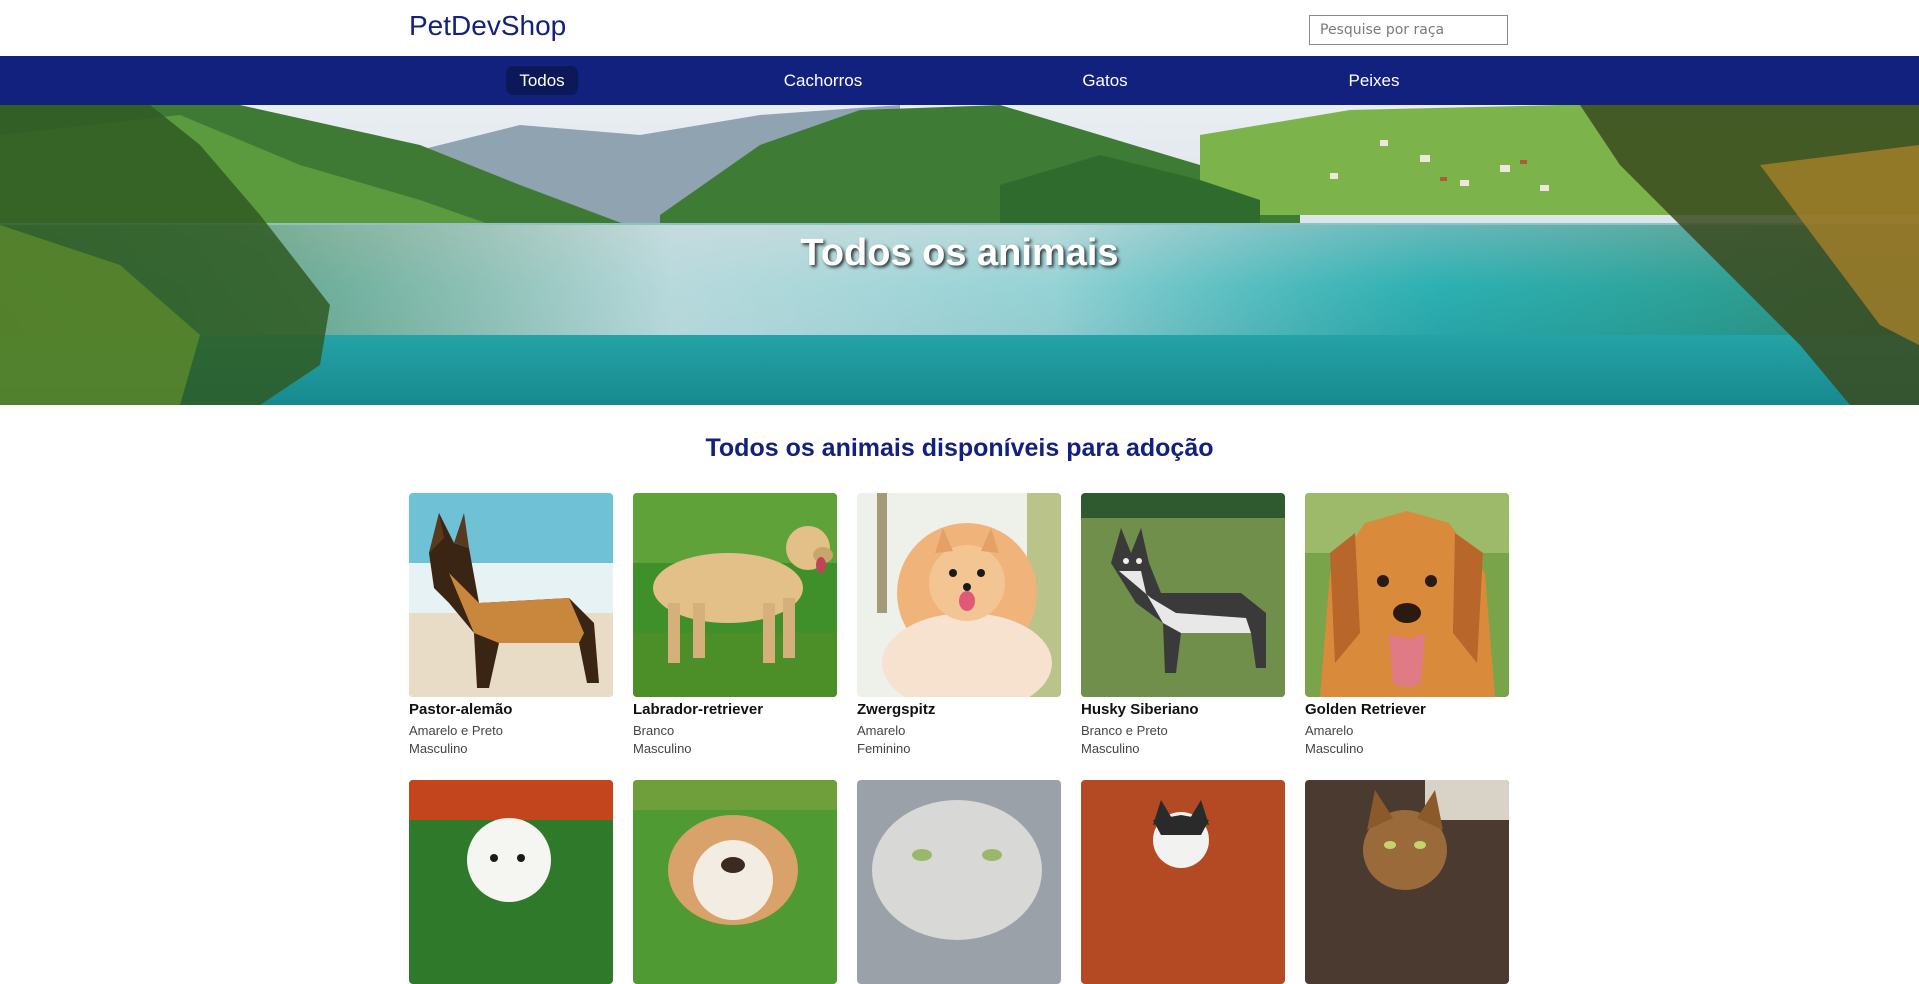  I want to click on section-title: Todos os animais disponíveis para adoção, so click(959, 448).